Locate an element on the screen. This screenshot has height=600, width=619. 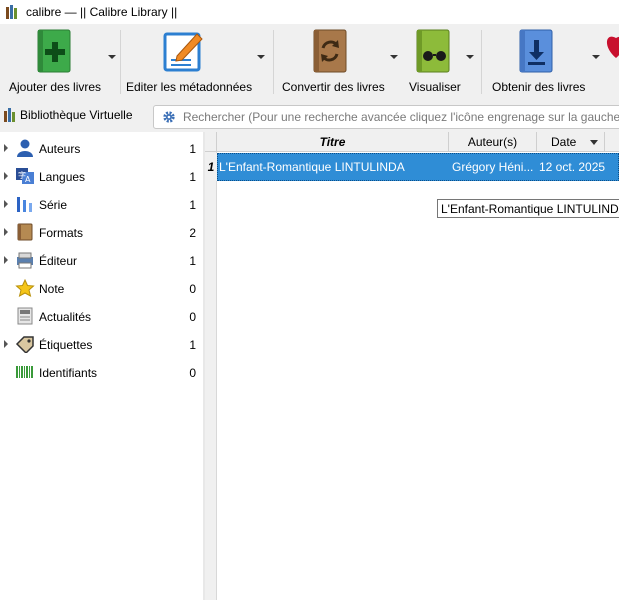
tag-browser-item-count: 2 is located at coordinates (192, 233).